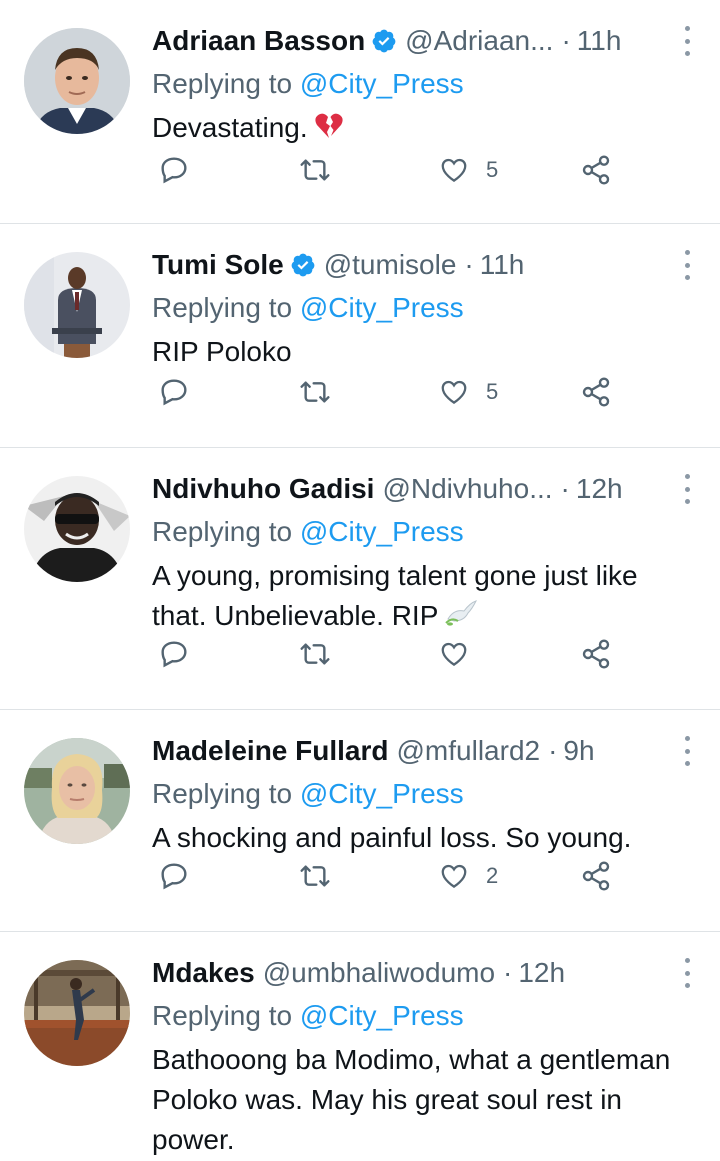 The height and width of the screenshot is (1161, 720). Describe the element at coordinates (218, 265) in the screenshot. I see `author-name: Tumi Sole` at that location.